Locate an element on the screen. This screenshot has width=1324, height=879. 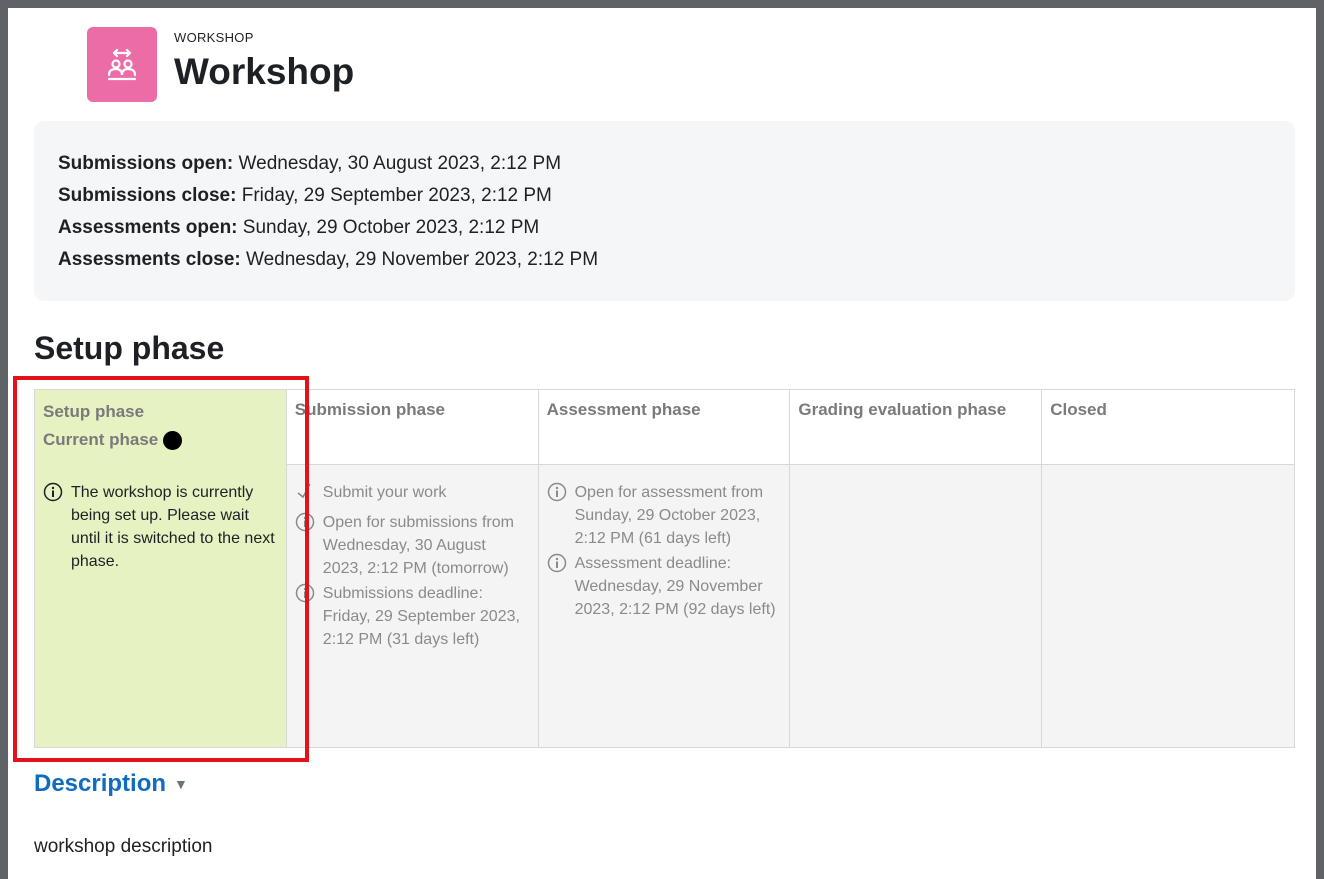
phase-closed: Closed is located at coordinates (1168, 568).